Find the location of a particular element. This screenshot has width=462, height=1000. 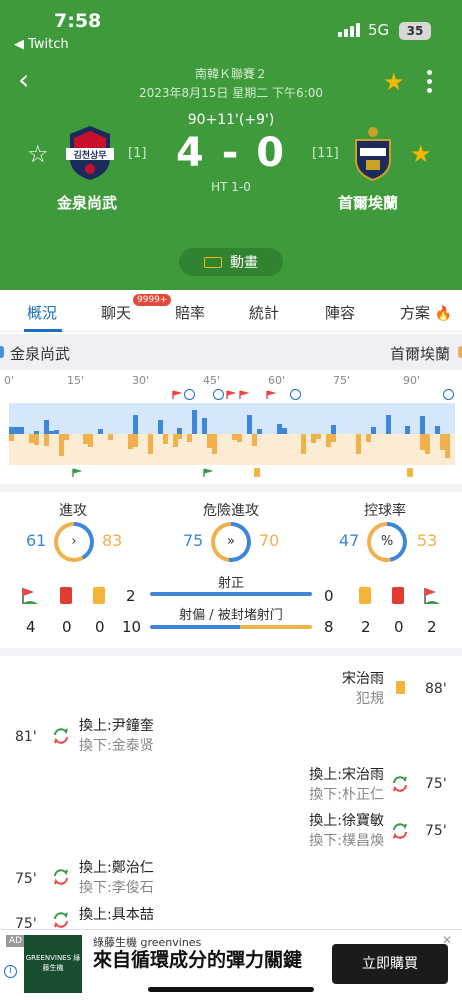

possession-label: 控球率 is located at coordinates (385, 511).